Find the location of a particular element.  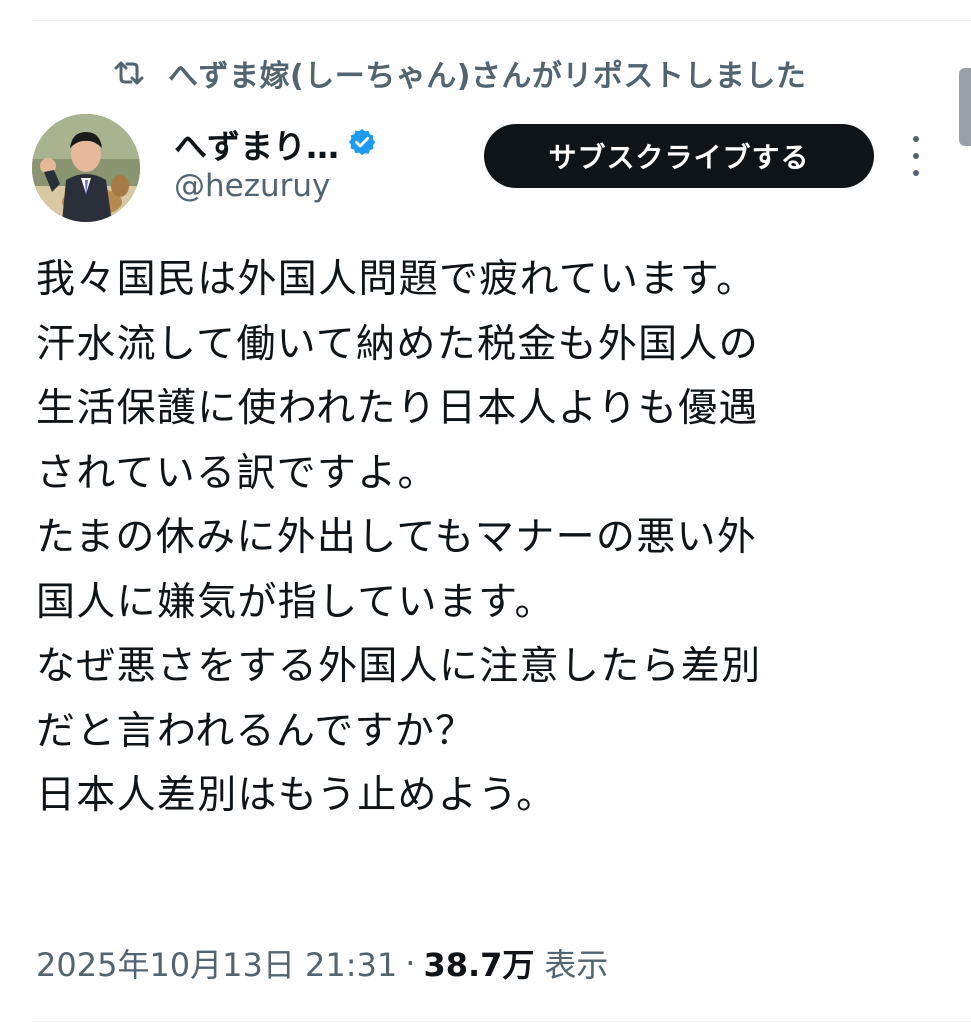

tweet-line: 汗水流して働いて納めた税金も外国人の is located at coordinates (398, 344).